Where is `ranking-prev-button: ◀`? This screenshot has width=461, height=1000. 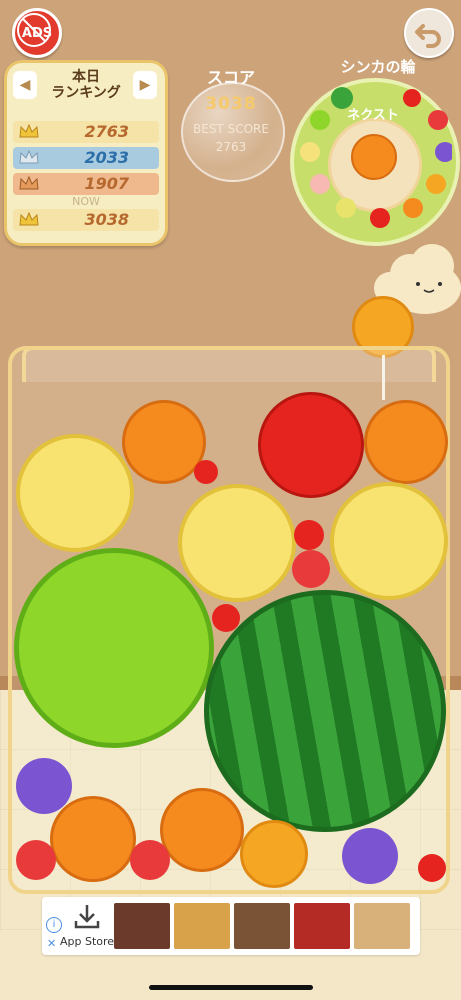 ranking-prev-button: ◀ is located at coordinates (25, 85).